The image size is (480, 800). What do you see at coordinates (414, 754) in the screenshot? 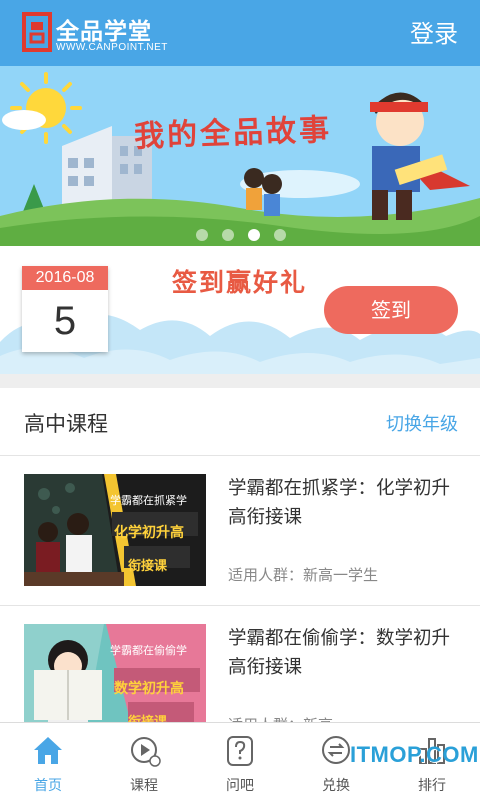
I see `site-watermark: ITMOP.COM` at bounding box center [414, 754].